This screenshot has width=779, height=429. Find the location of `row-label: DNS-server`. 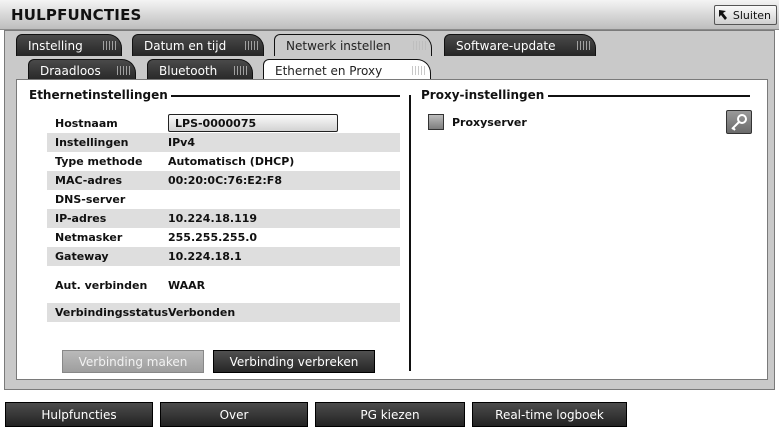

row-label: DNS-server is located at coordinates (90, 199).